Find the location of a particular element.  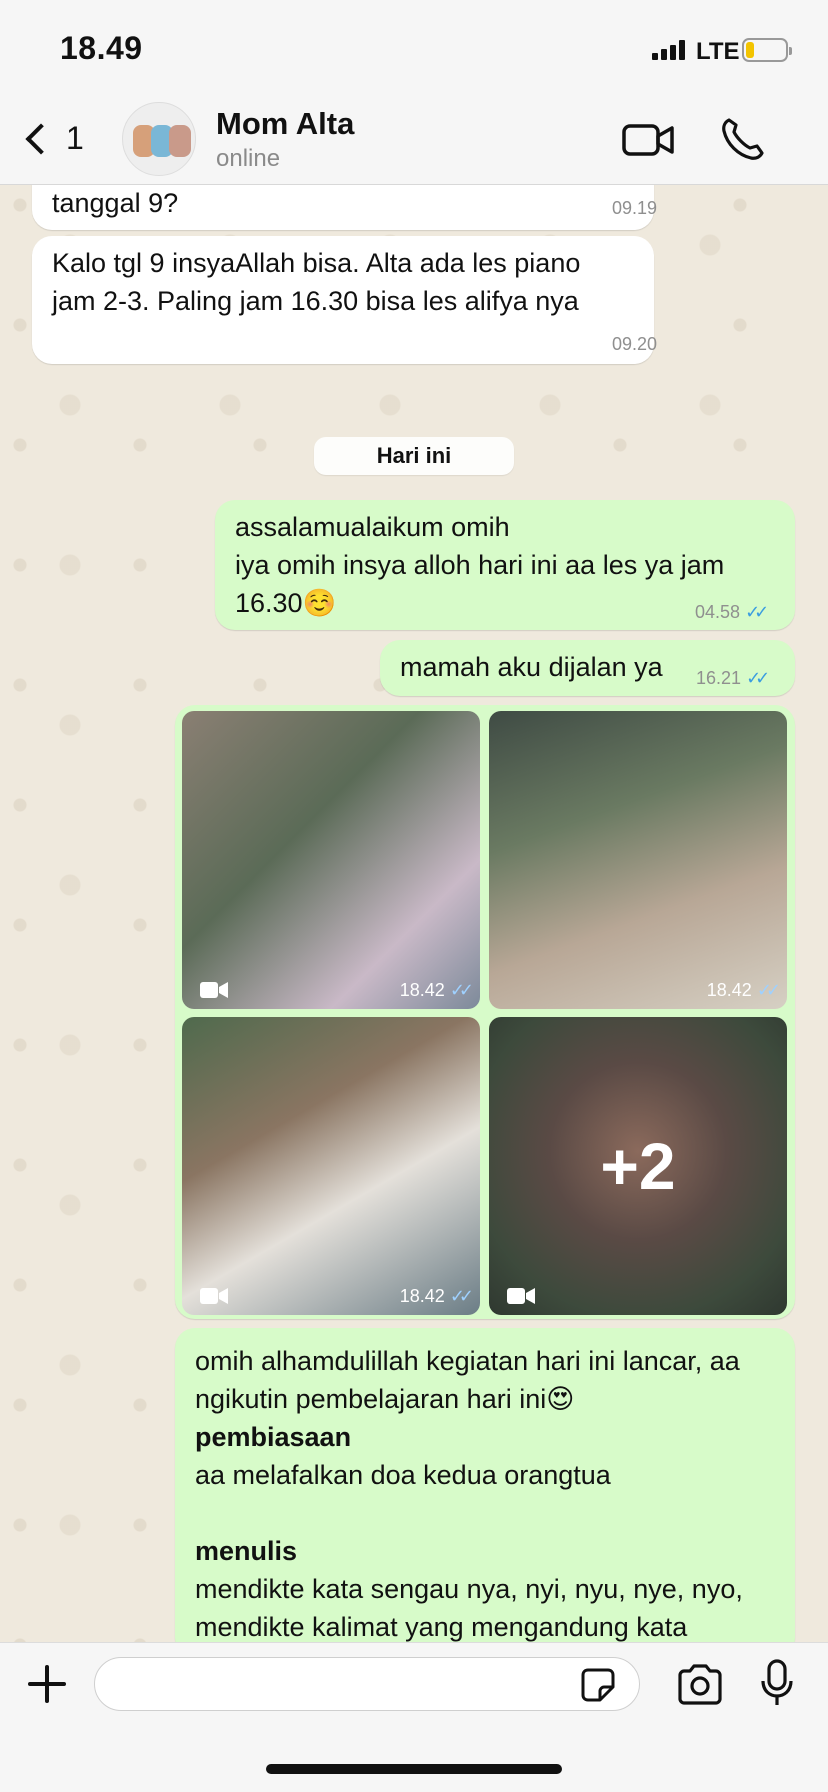

battery-icon is located at coordinates (767, 50).